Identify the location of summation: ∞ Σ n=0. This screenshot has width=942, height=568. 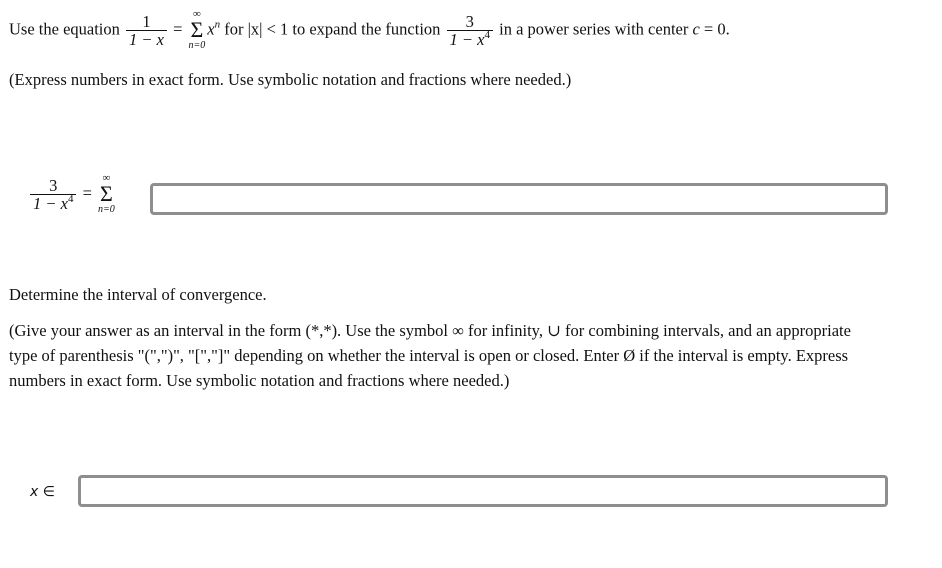
(197, 30).